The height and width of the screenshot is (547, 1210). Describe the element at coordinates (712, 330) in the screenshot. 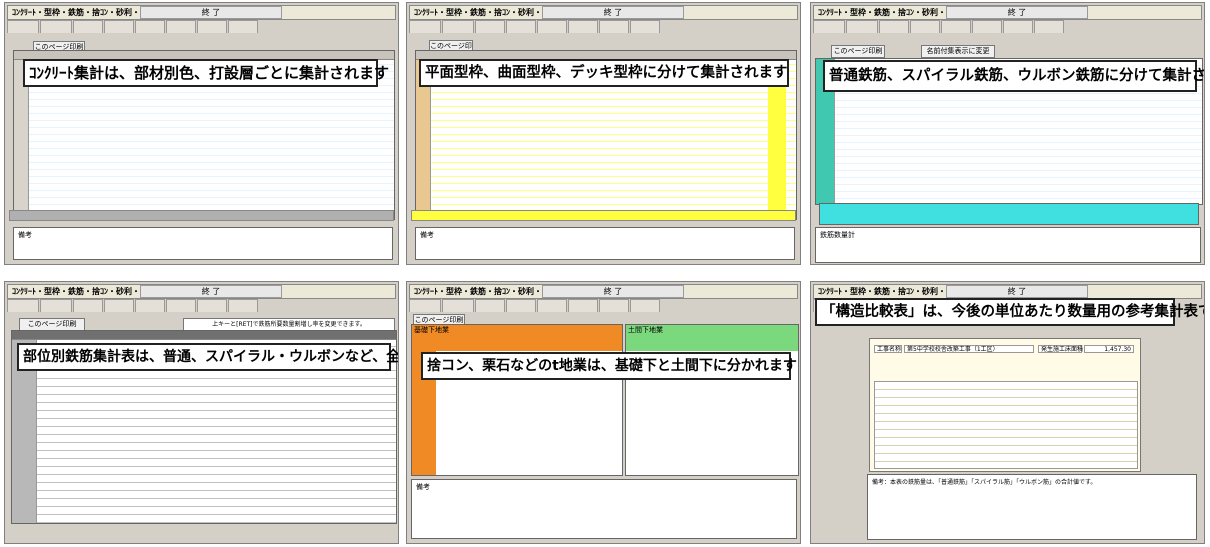

I see `floor-header: 土間下地業` at that location.